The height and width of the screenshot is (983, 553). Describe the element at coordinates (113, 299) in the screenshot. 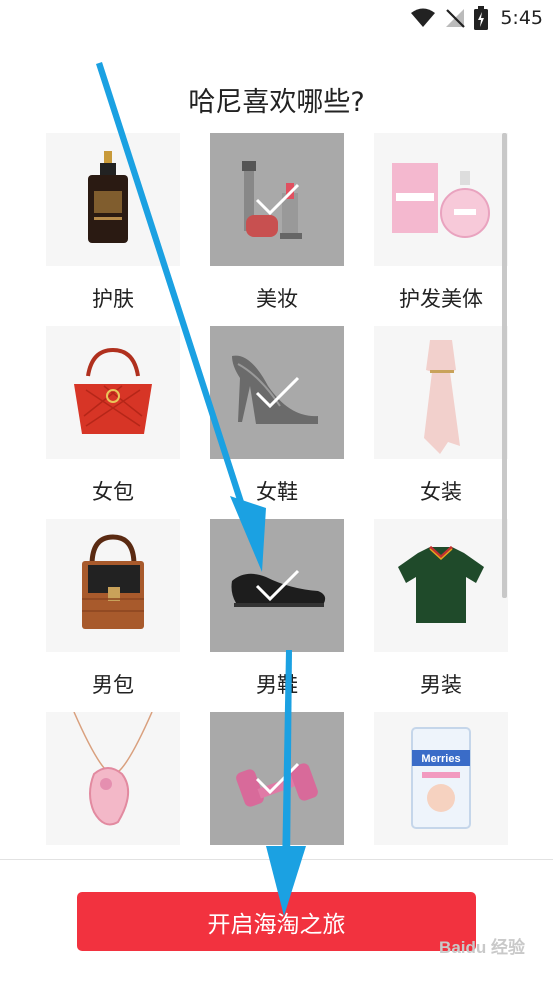

I see `category-label: 护肤` at that location.